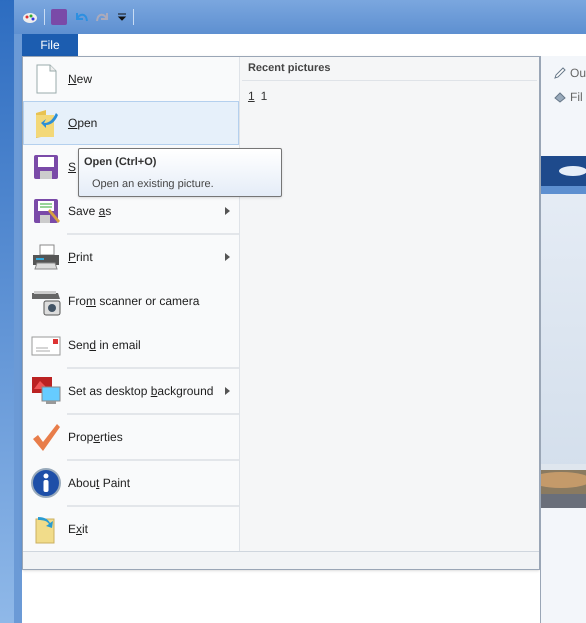 Image resolution: width=586 pixels, height=623 pixels. Describe the element at coordinates (72, 167) in the screenshot. I see `menu-item-label: S` at that location.